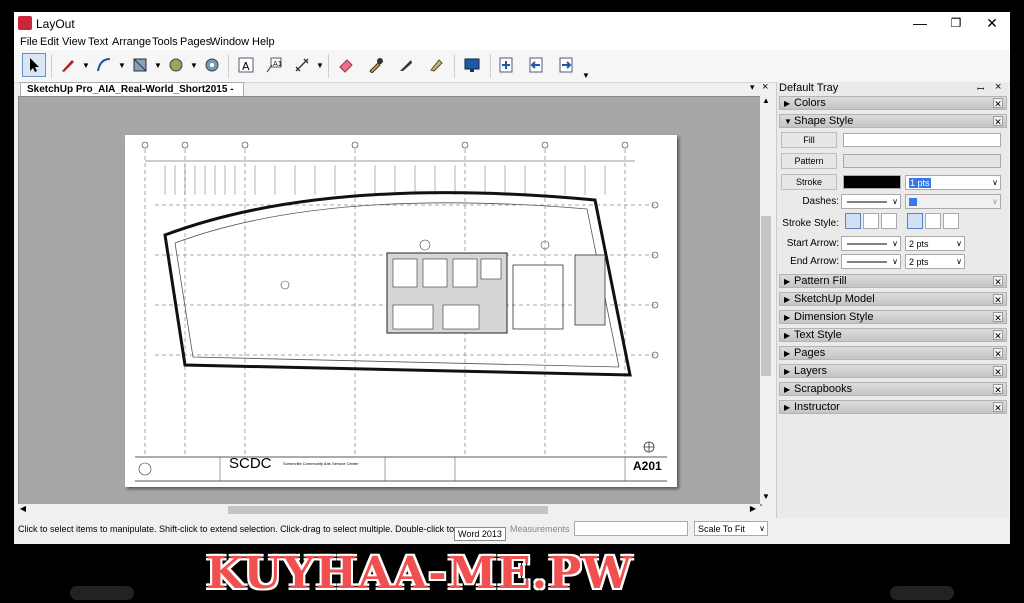 The width and height of the screenshot is (1024, 603). Describe the element at coordinates (766, 296) in the screenshot. I see `vertical-scroll-thumb` at that location.